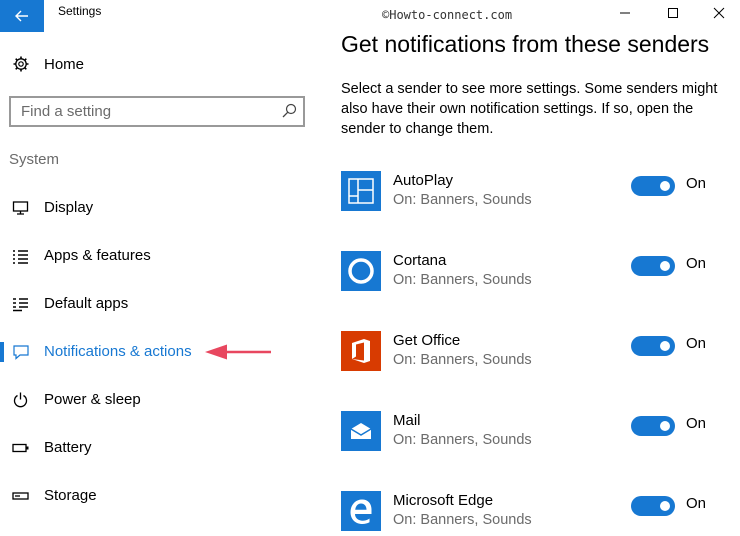  Describe the element at coordinates (158, 400) in the screenshot. I see `sidebar-item-power-sleep: Power & sleep` at that location.